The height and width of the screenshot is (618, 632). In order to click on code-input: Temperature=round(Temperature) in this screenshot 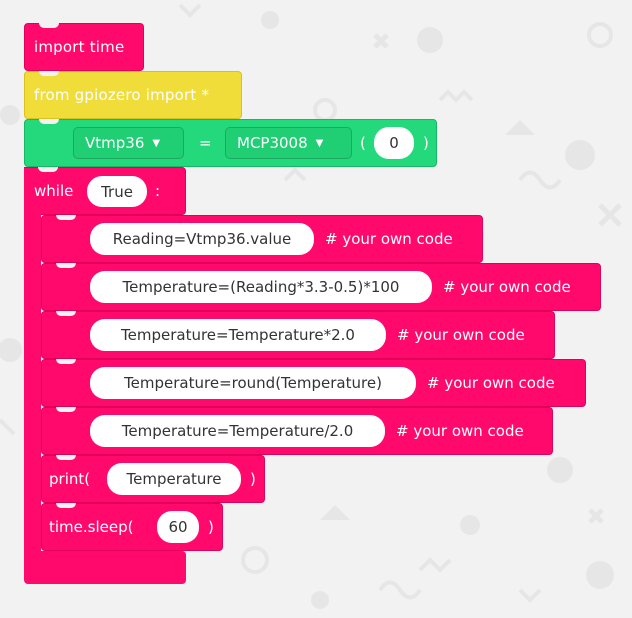, I will do `click(253, 383)`.